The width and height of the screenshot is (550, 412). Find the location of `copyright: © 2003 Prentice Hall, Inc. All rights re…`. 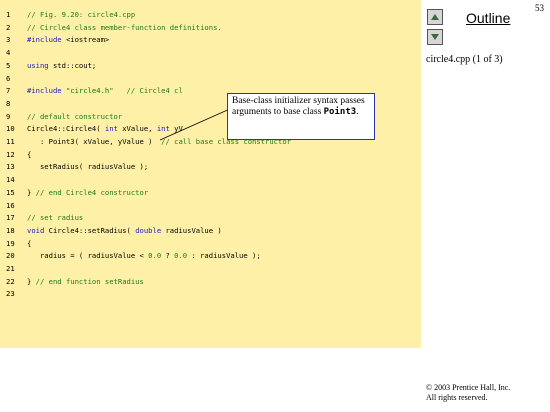

copyright: © 2003 Prentice Hall, Inc. All rights re… is located at coordinates (468, 393).